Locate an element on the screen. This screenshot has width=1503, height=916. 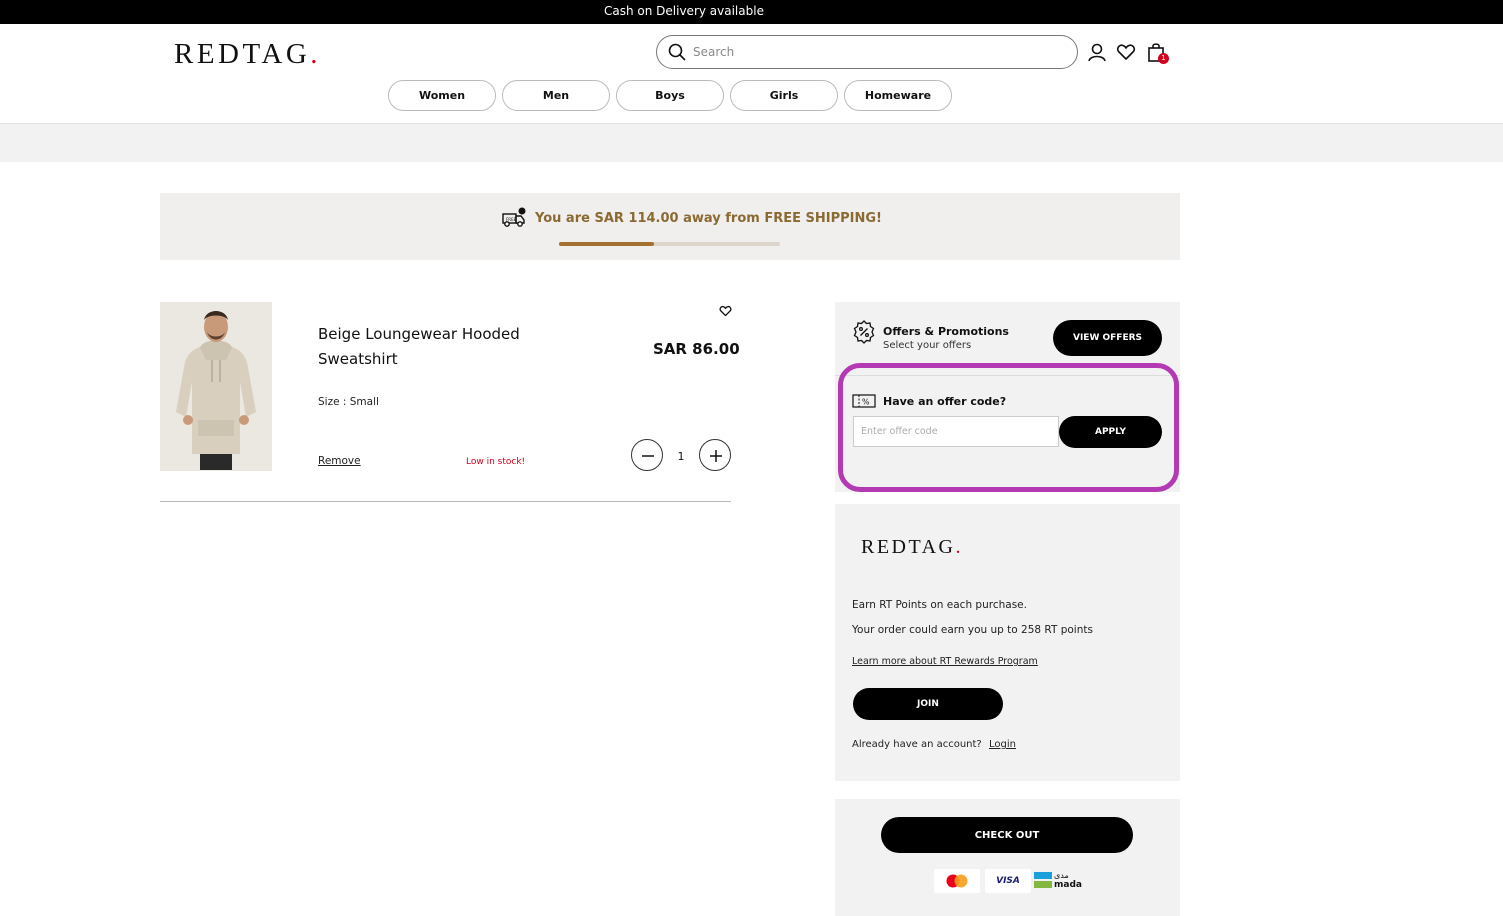
nav-item-men: Men is located at coordinates (556, 95).